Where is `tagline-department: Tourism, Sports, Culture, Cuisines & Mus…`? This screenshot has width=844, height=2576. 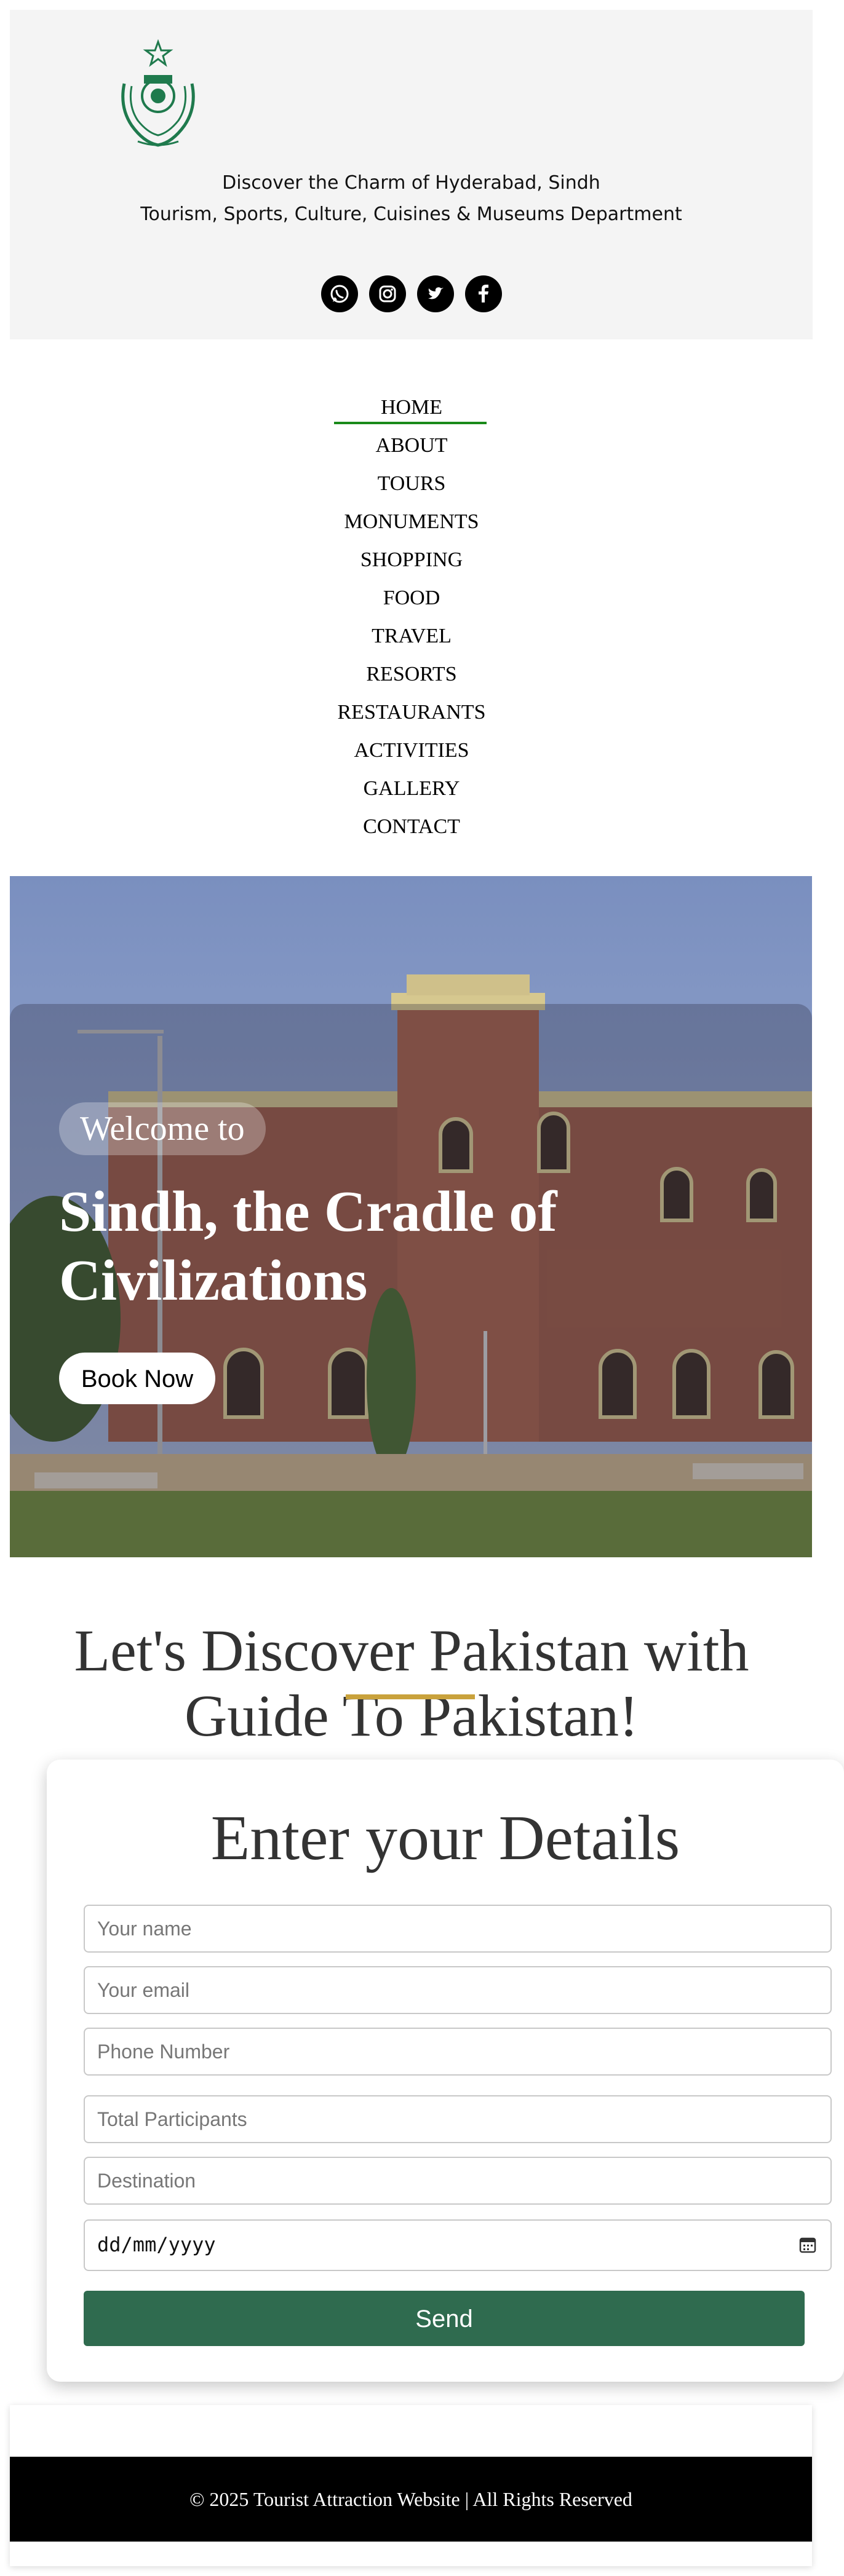 tagline-department: Tourism, Sports, Culture, Cuisines & Mus… is located at coordinates (411, 214).